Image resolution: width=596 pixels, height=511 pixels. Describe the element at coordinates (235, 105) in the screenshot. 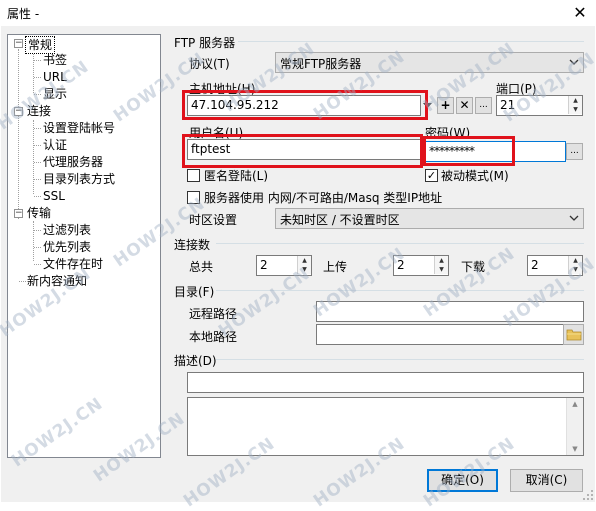

I see `host-value: 47.104.95.212` at that location.